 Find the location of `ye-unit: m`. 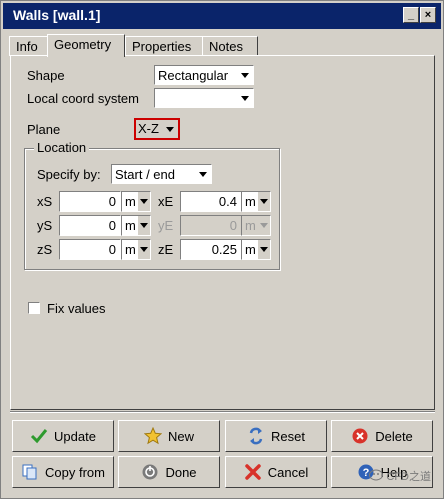

ye-unit: m is located at coordinates (250, 225).